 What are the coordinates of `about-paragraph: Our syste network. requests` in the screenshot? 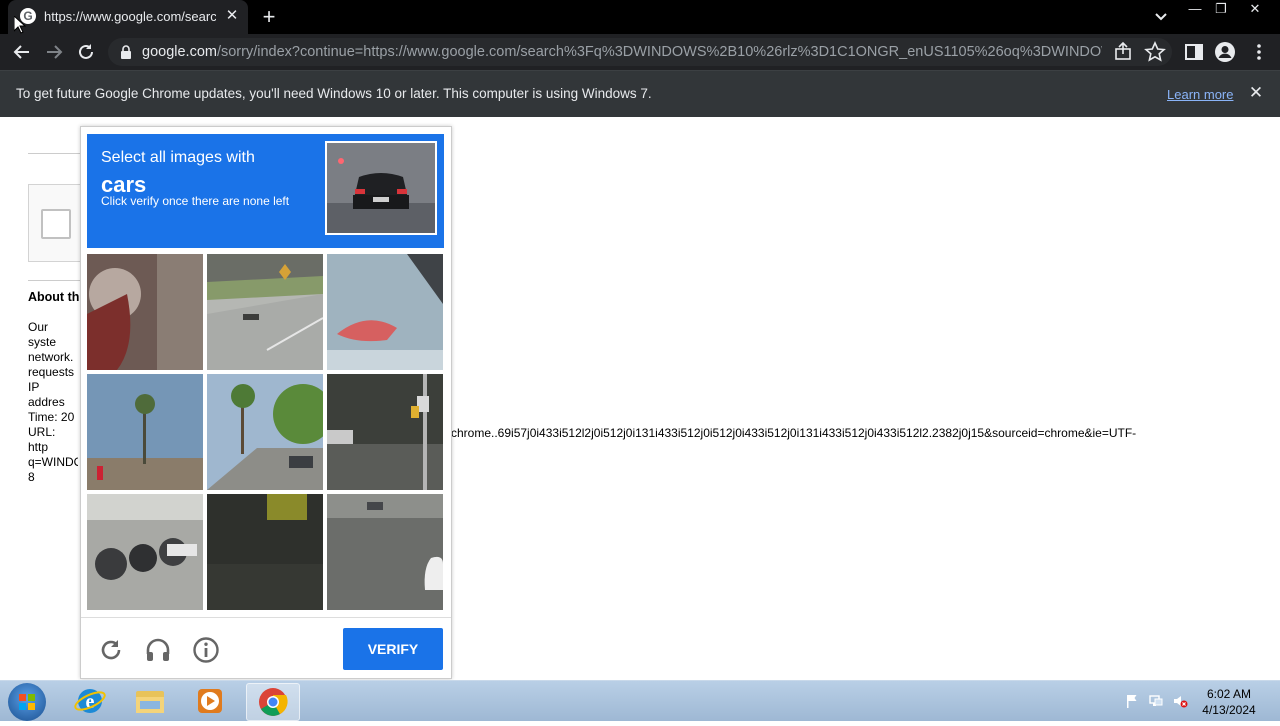 It's located at (51, 349).